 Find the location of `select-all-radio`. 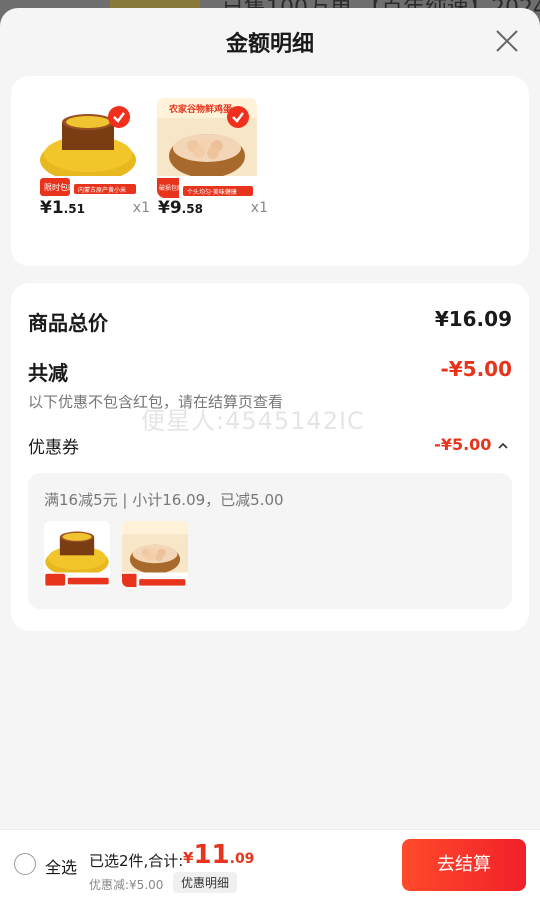

select-all-radio is located at coordinates (25, 864).